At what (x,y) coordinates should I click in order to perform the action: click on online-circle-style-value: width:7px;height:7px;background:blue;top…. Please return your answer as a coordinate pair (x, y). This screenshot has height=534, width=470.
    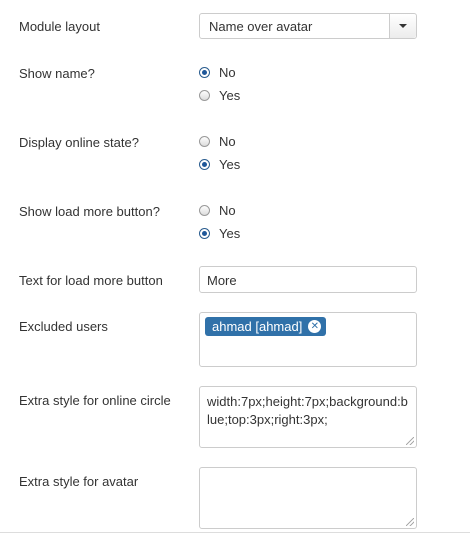
    Looking at the image, I should click on (307, 410).